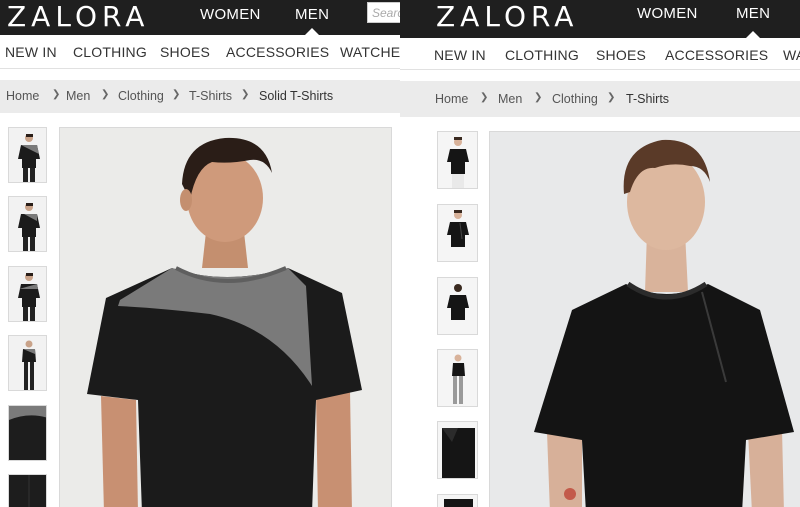 Image resolution: width=800 pixels, height=507 pixels. What do you see at coordinates (370, 52) in the screenshot?
I see `category-watches: WATCHES` at bounding box center [370, 52].